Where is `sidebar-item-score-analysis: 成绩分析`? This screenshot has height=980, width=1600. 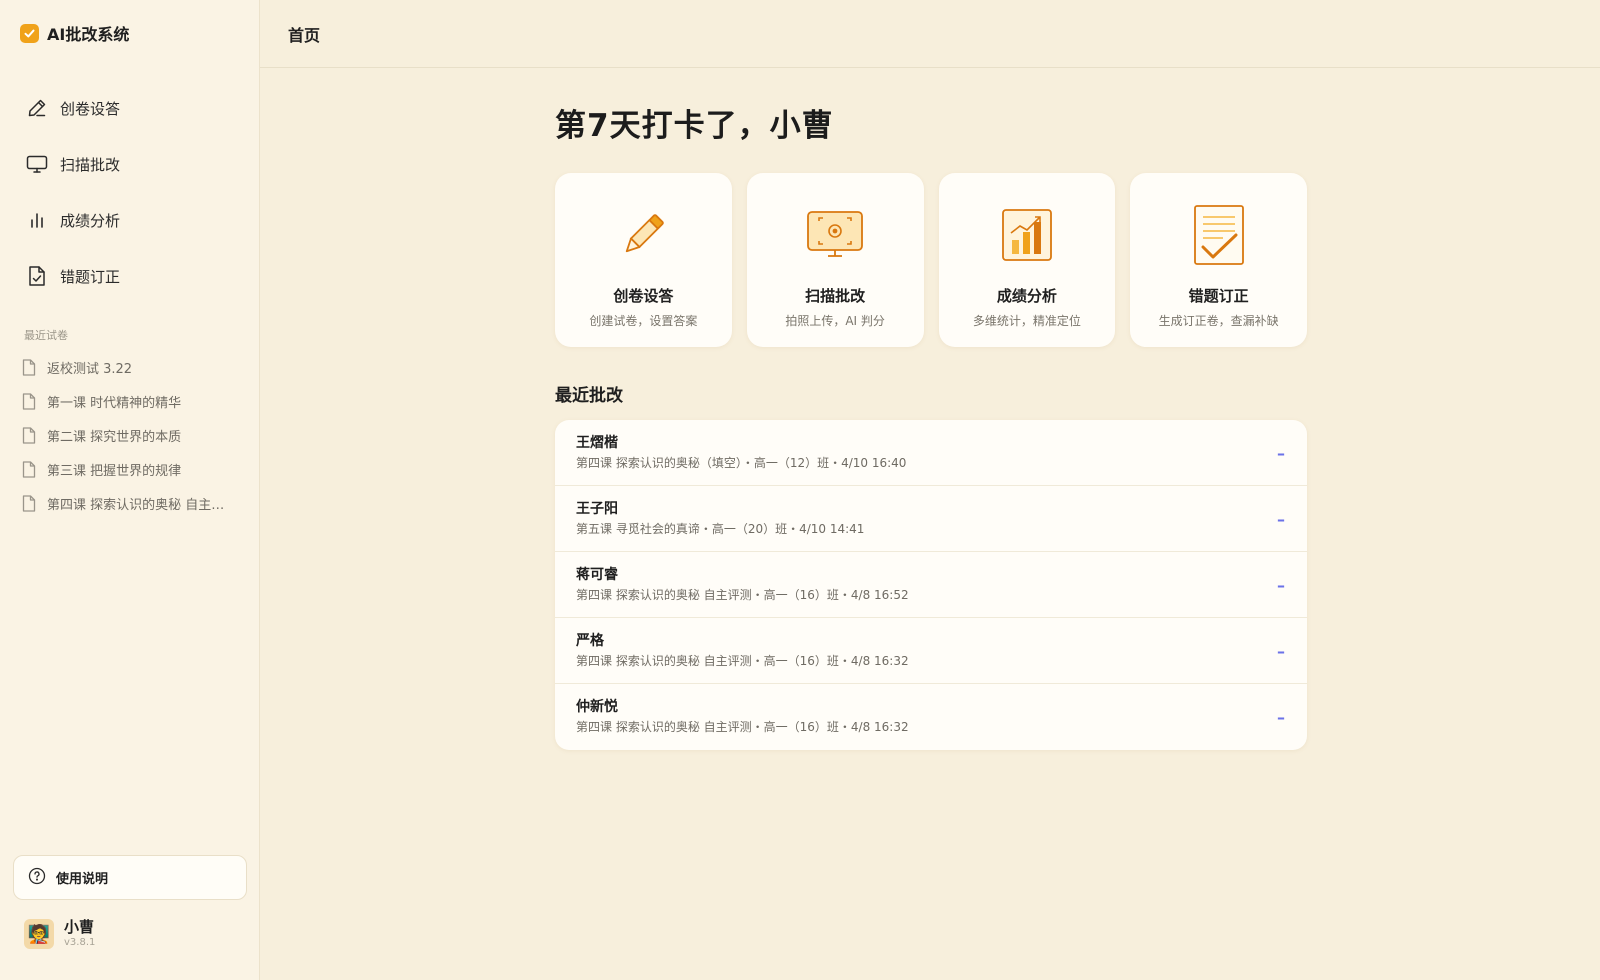 sidebar-item-score-analysis: 成绩分析 is located at coordinates (130, 220).